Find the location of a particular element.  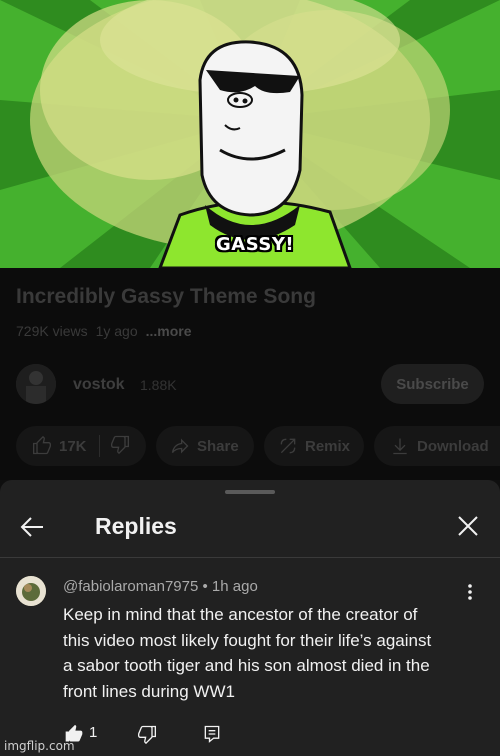

download-icon is located at coordinates (400, 446).